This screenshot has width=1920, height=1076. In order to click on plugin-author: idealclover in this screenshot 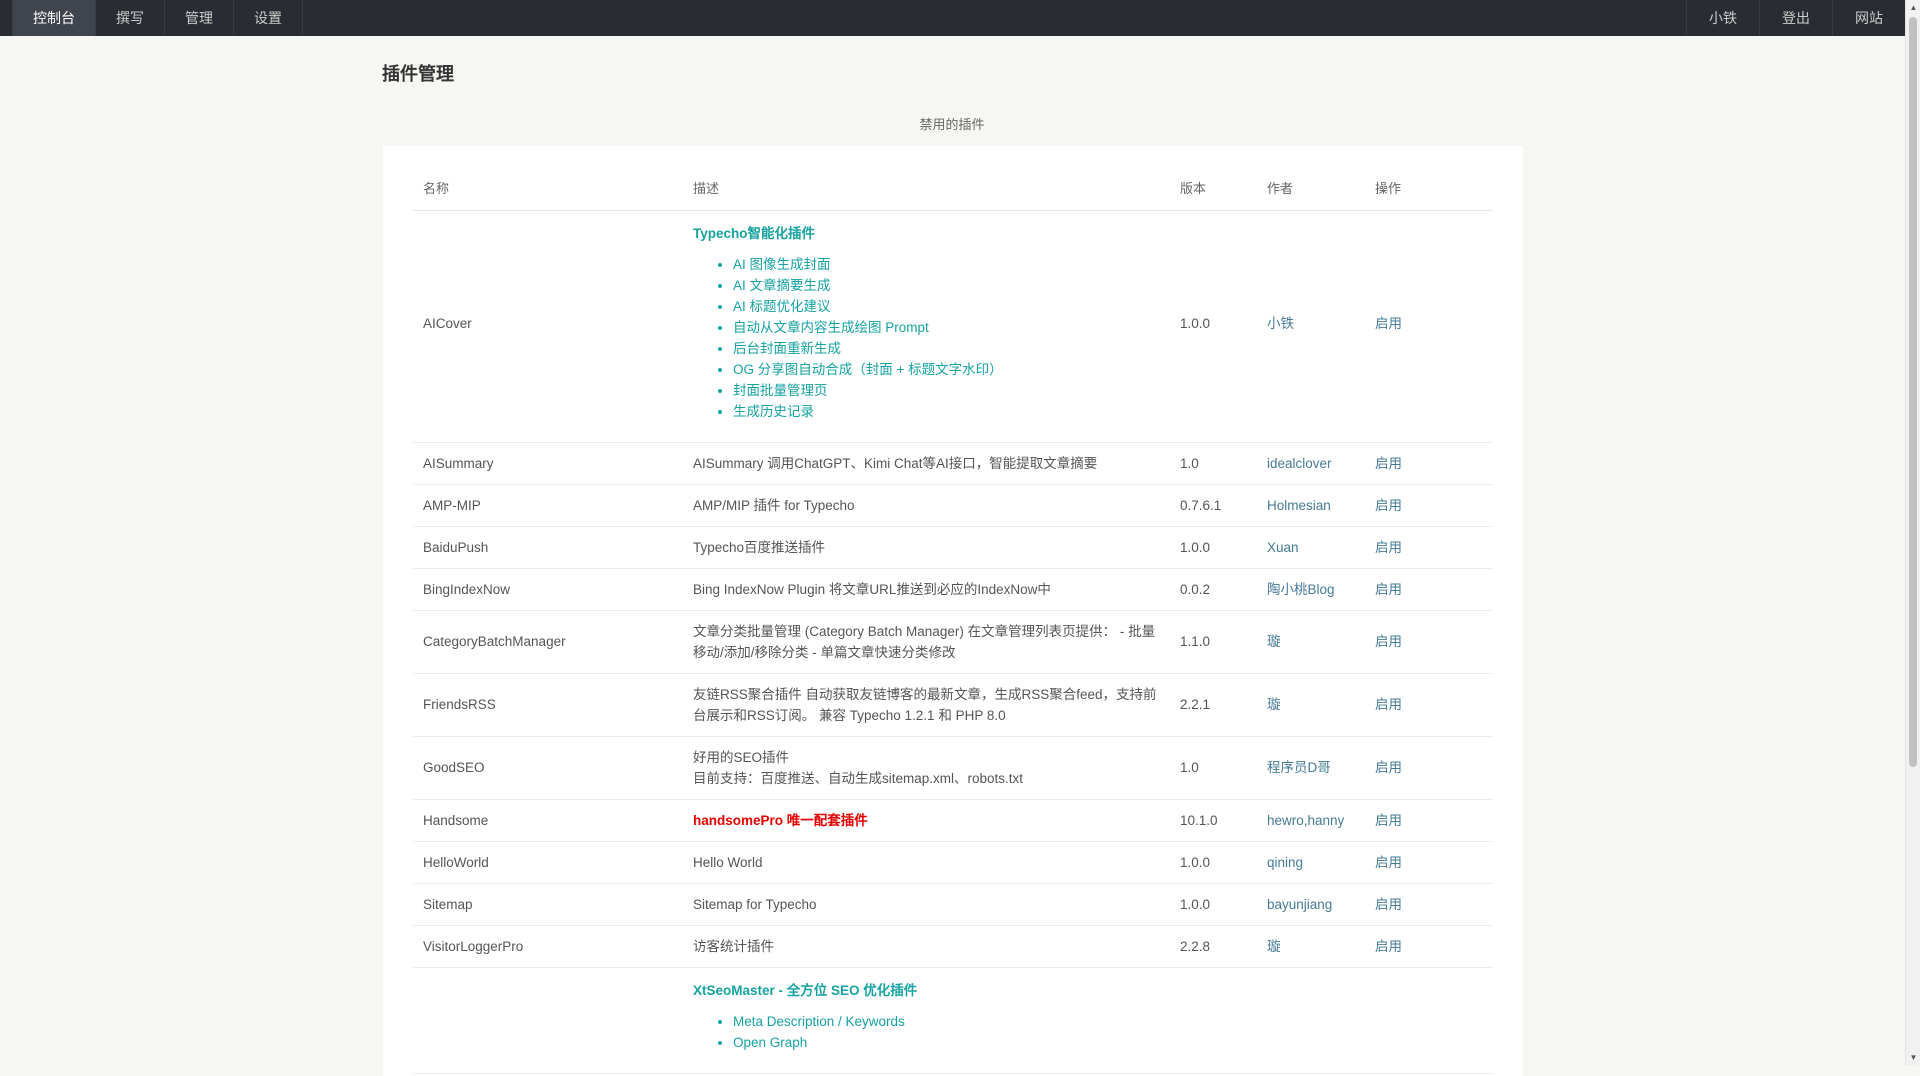, I will do `click(1311, 463)`.